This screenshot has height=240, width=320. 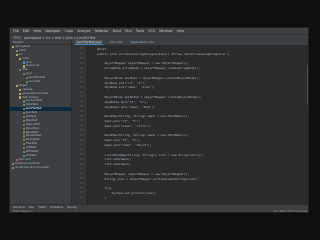 What do you see at coordinates (98, 49) in the screenshot?
I see `code-line: @Test` at bounding box center [98, 49].